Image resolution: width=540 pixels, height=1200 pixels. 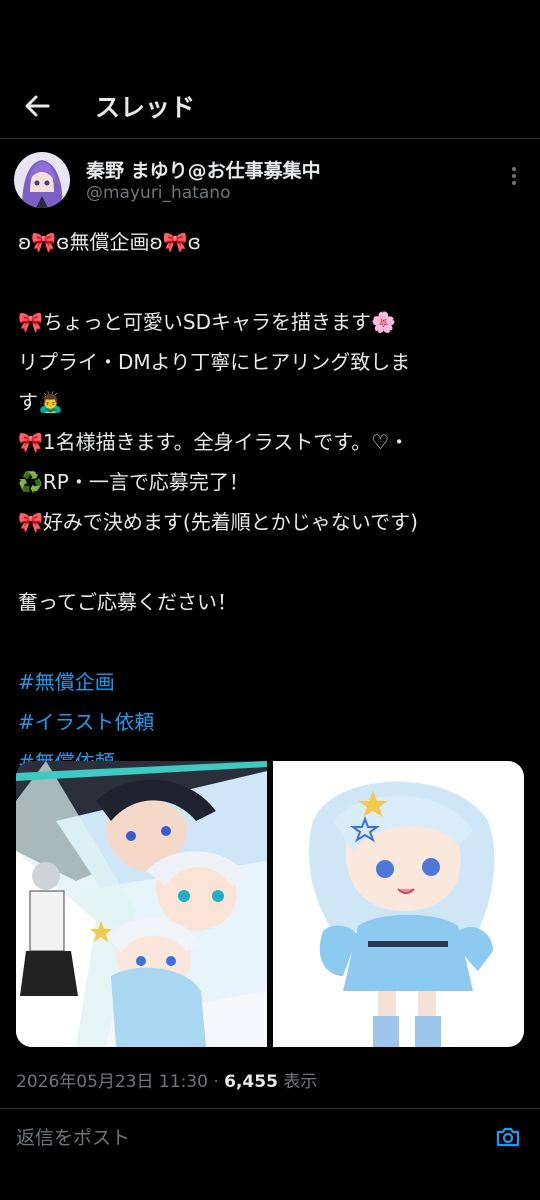 What do you see at coordinates (120, 1082) in the screenshot?
I see `post-datetime: 2026年05月23日 11:30 ·` at bounding box center [120, 1082].